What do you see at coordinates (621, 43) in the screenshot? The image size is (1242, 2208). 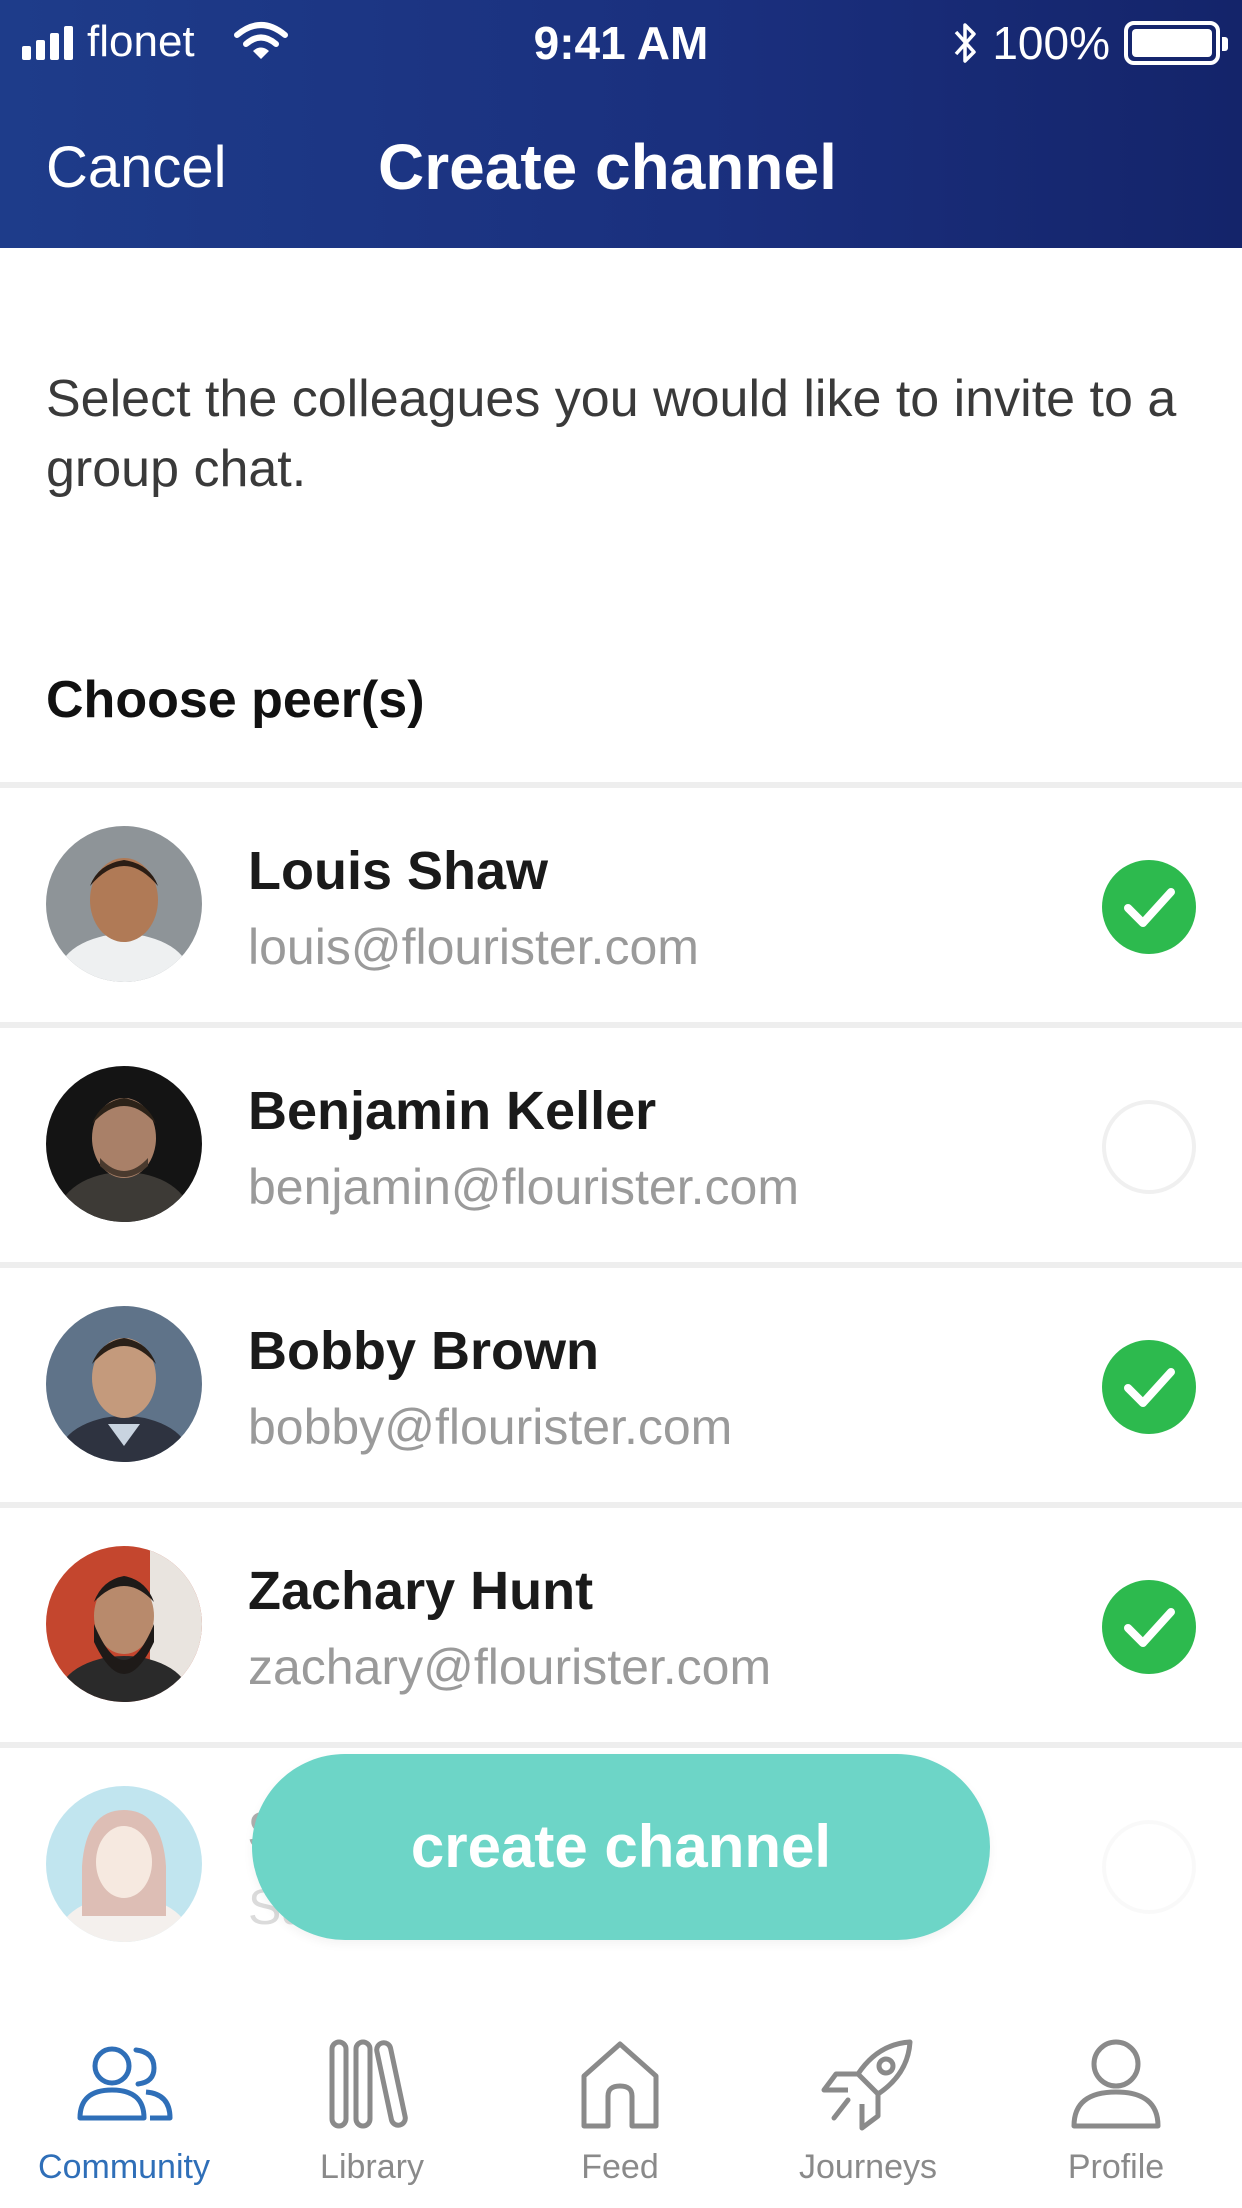 I see `status-bar: flonet 9:41 AM 100%` at bounding box center [621, 43].